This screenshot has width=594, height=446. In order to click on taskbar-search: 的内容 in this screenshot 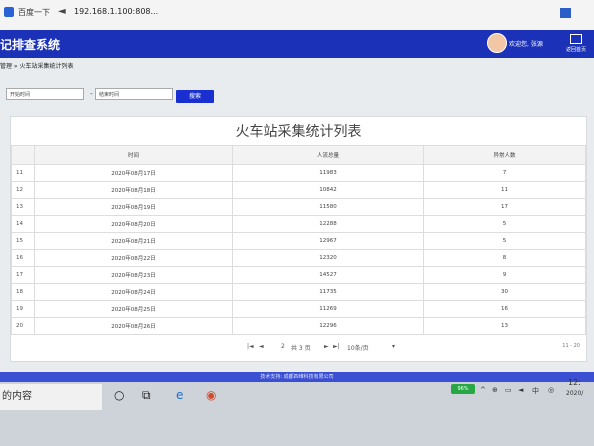, I will do `click(51, 397)`.